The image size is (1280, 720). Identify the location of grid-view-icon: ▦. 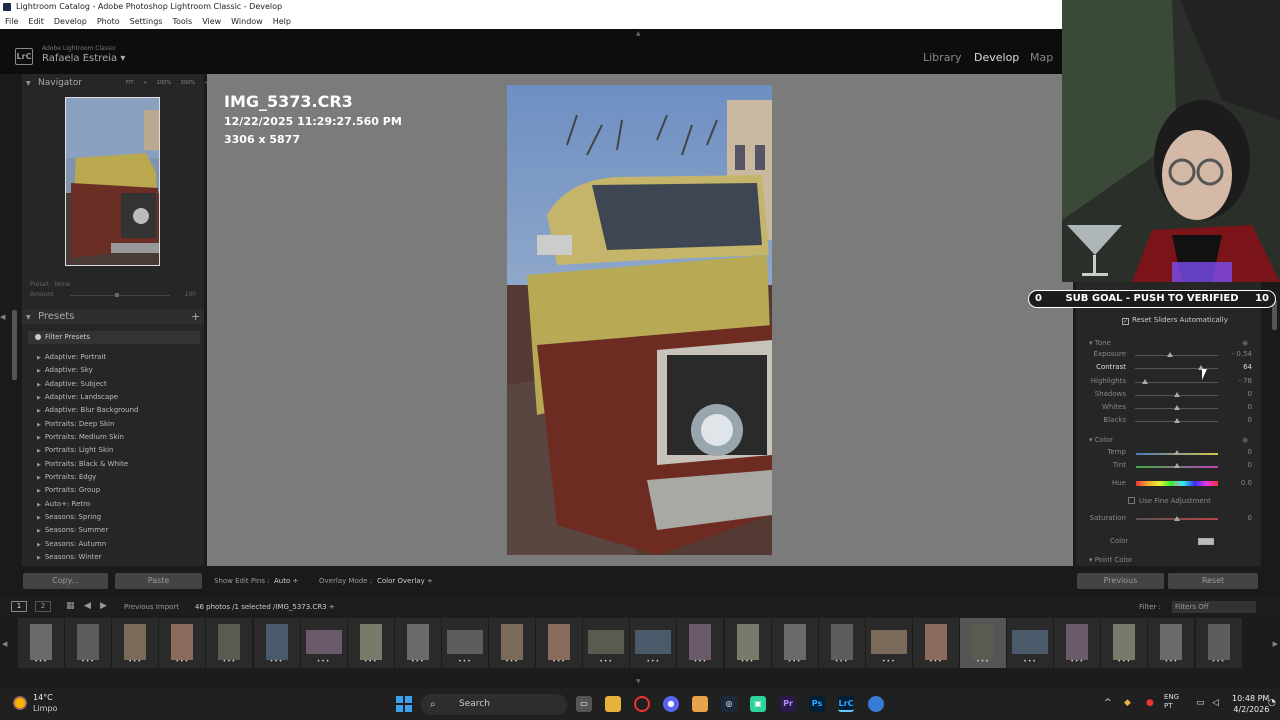
(70, 606).